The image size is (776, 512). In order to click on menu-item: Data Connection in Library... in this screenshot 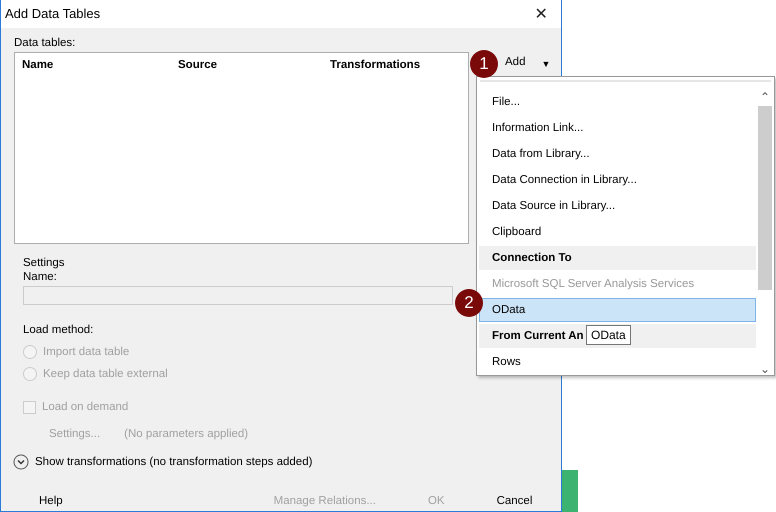, I will do `click(617, 180)`.